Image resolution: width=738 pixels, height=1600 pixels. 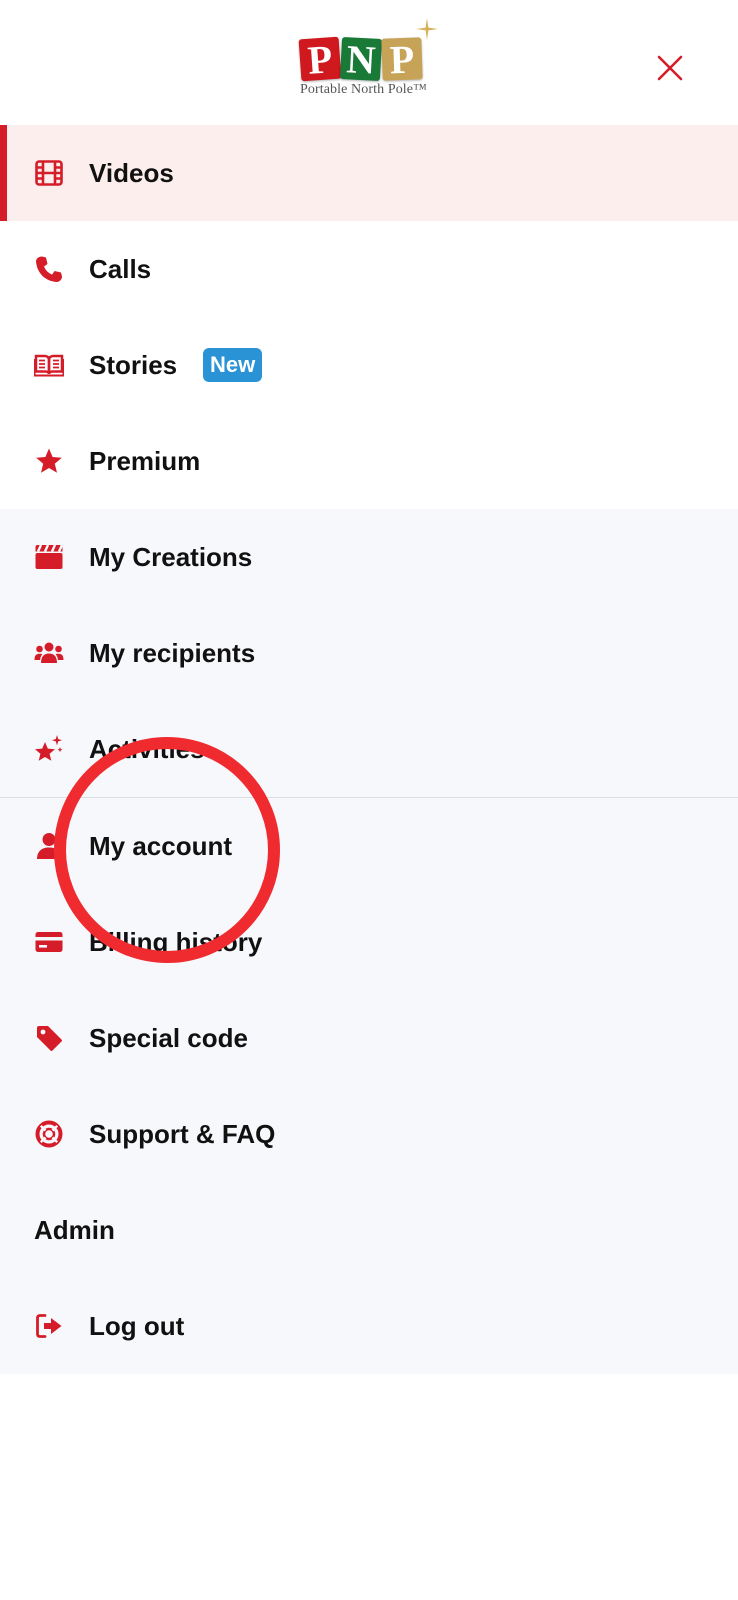 I want to click on menu-label-my-recipients: My recipients, so click(x=172, y=652).